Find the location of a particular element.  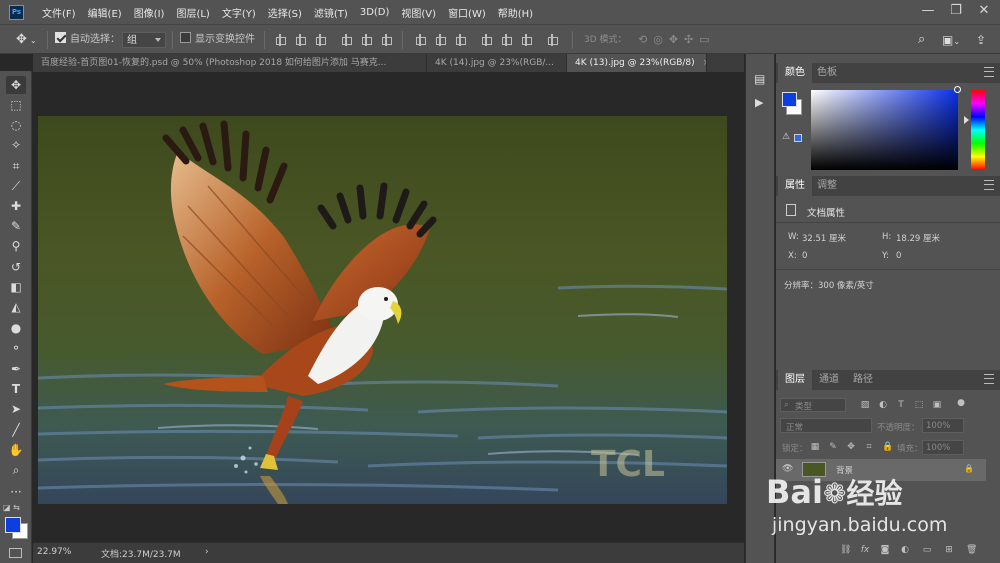

line-tool-icon: ╱ is located at coordinates (16, 430).